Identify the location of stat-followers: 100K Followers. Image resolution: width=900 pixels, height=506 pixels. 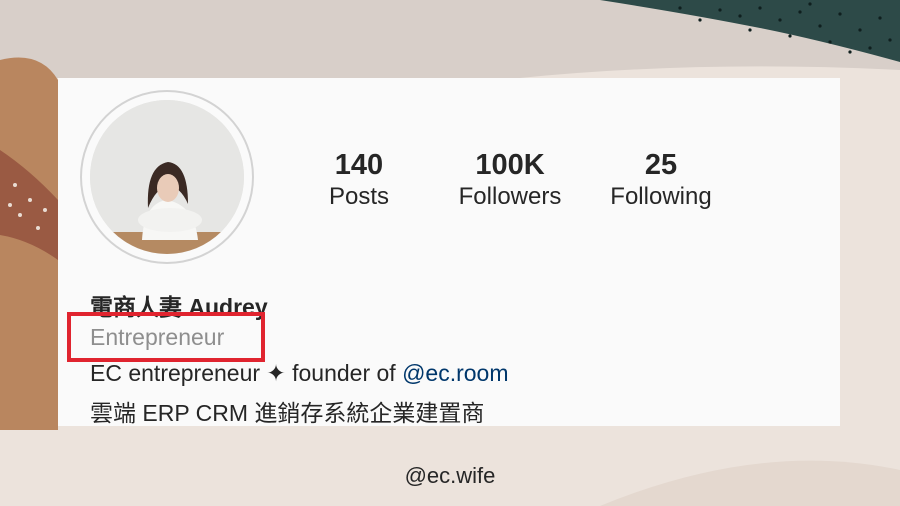
(510, 180).